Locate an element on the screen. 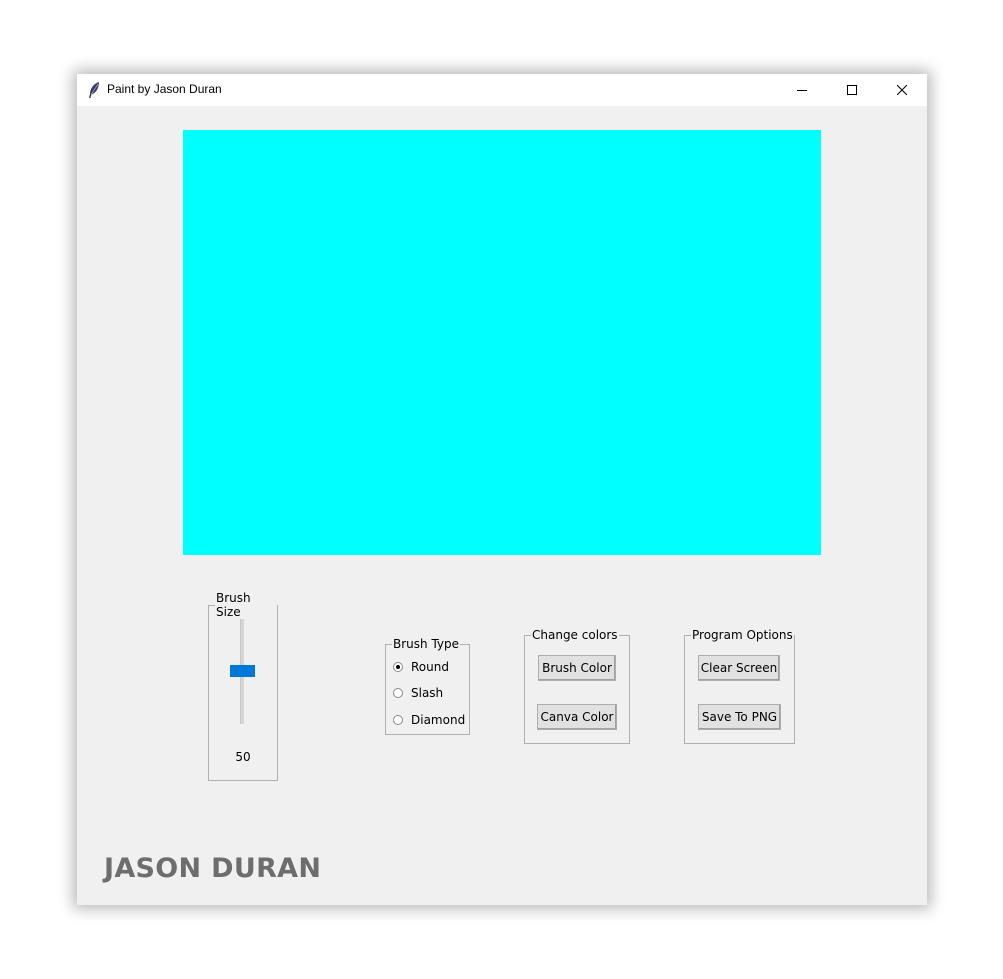 This screenshot has width=1003, height=979. save-to-png-button: Save To PNG is located at coordinates (739, 717).